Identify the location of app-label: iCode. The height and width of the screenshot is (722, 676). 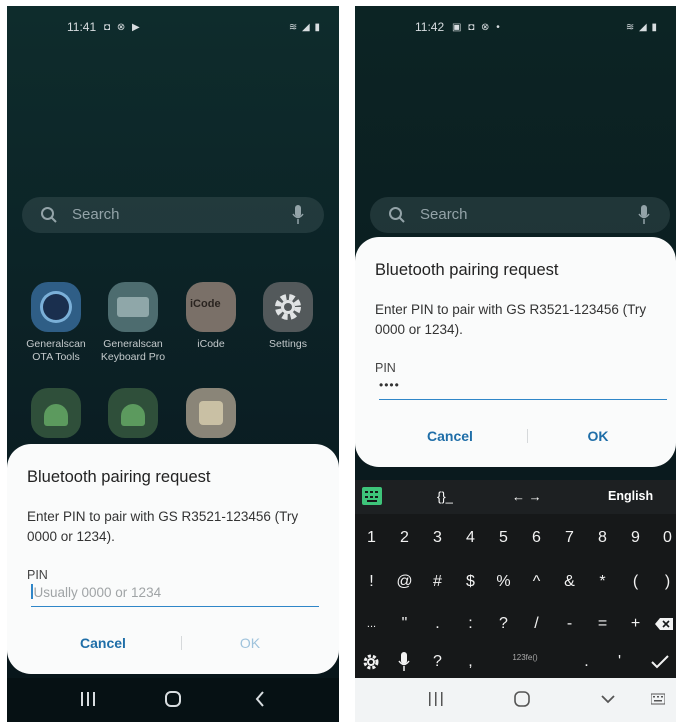
(211, 344).